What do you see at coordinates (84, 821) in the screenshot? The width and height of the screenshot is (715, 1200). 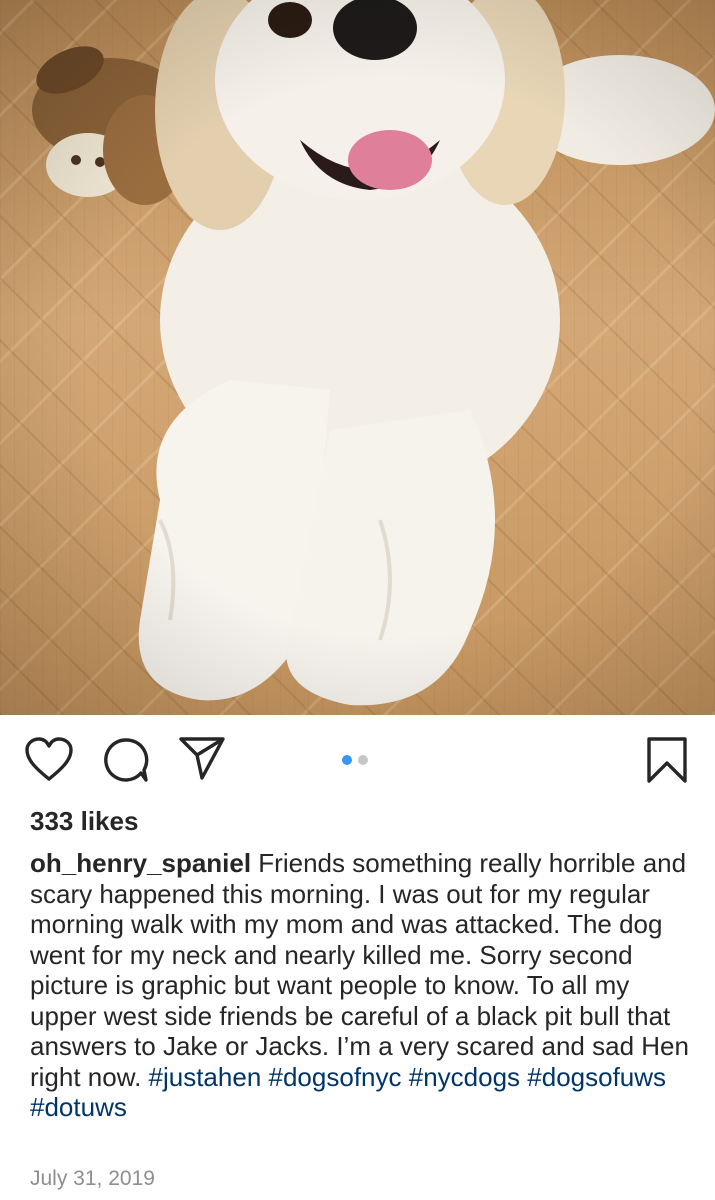 I see `likes-count: 333 likes` at bounding box center [84, 821].